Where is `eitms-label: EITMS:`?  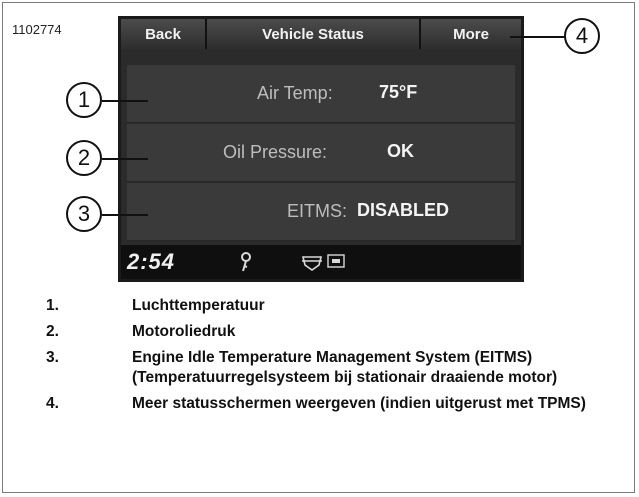 eitms-label: EITMS: is located at coordinates (317, 211).